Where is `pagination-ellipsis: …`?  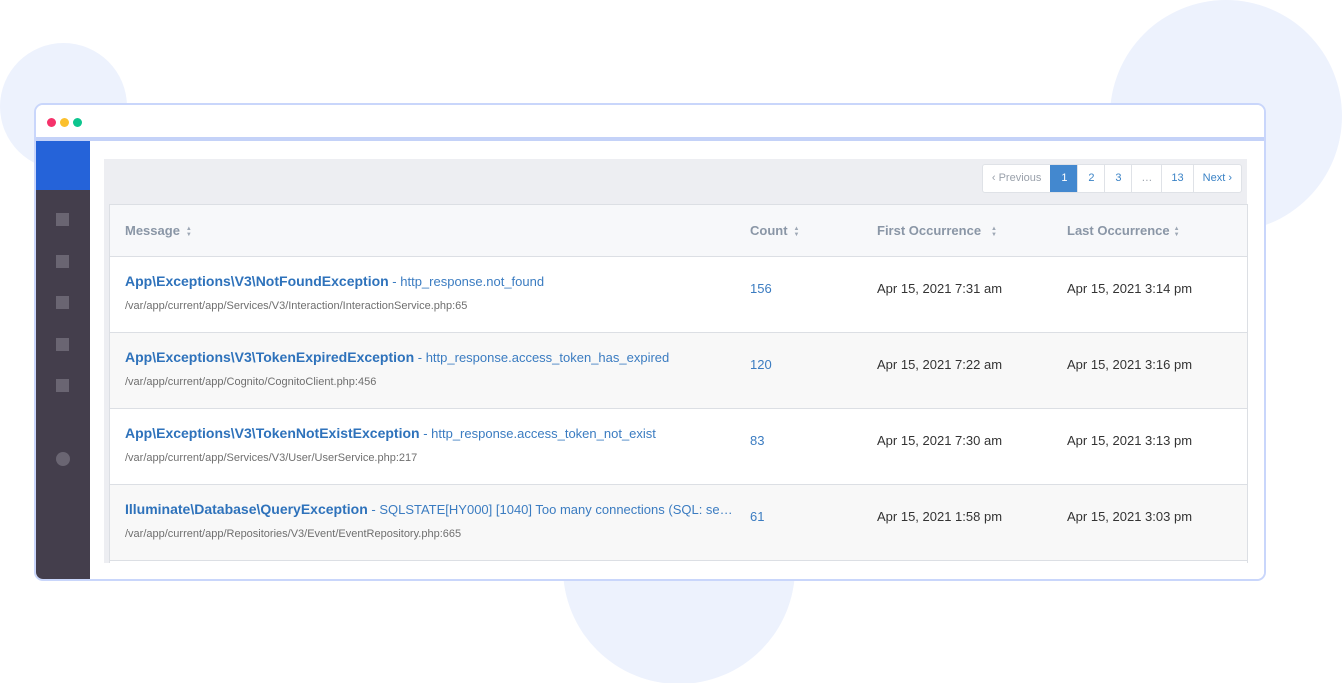
pagination-ellipsis: … is located at coordinates (1146, 178).